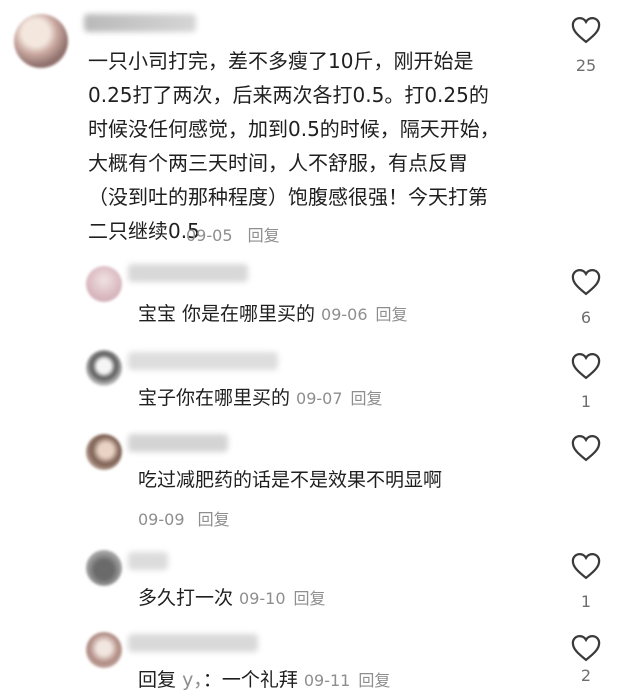  Describe the element at coordinates (320, 382) in the screenshot. I see `reply-item: 宝子你在哪里买的 09-07 回复 1` at that location.